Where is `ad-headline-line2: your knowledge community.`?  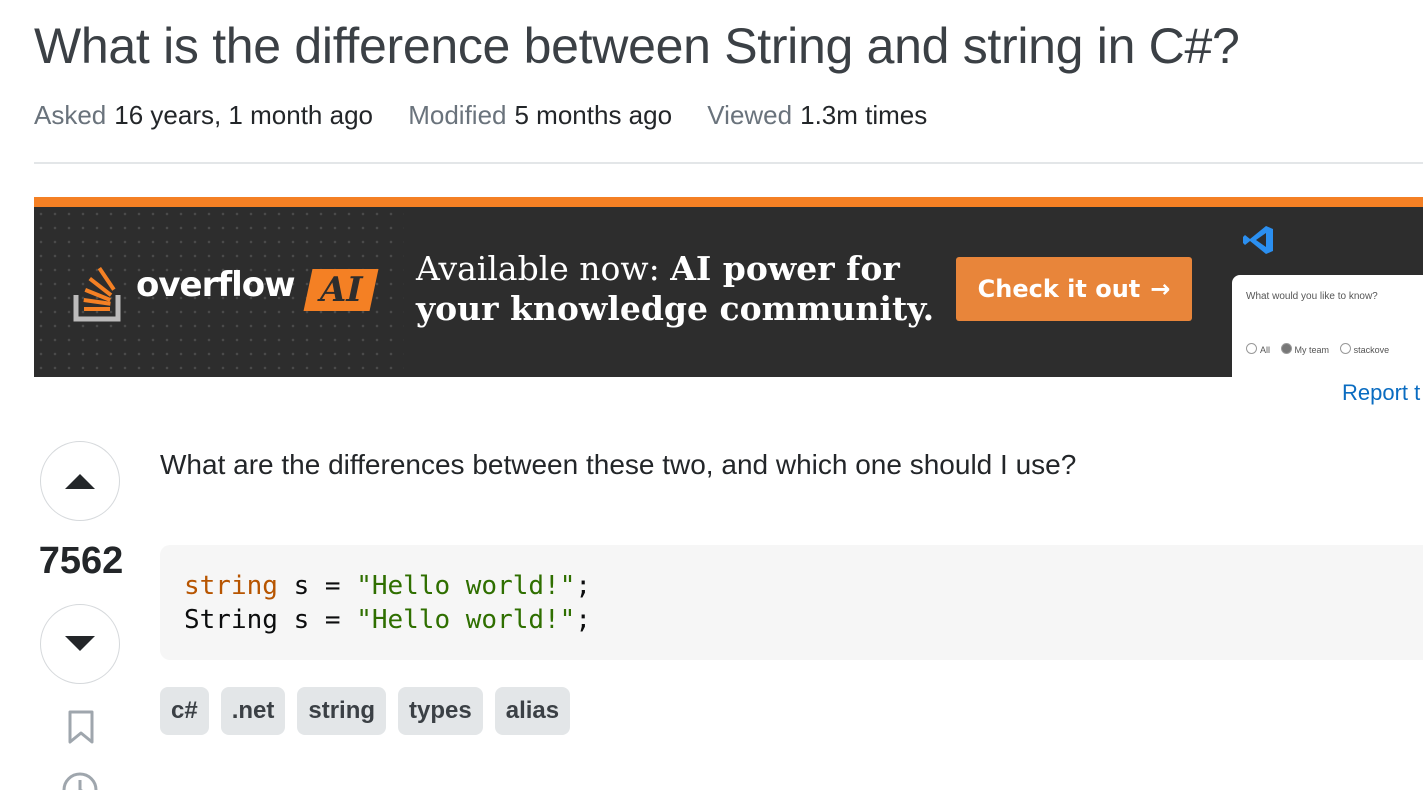
ad-headline-line2: your knowledge community. is located at coordinates (675, 308).